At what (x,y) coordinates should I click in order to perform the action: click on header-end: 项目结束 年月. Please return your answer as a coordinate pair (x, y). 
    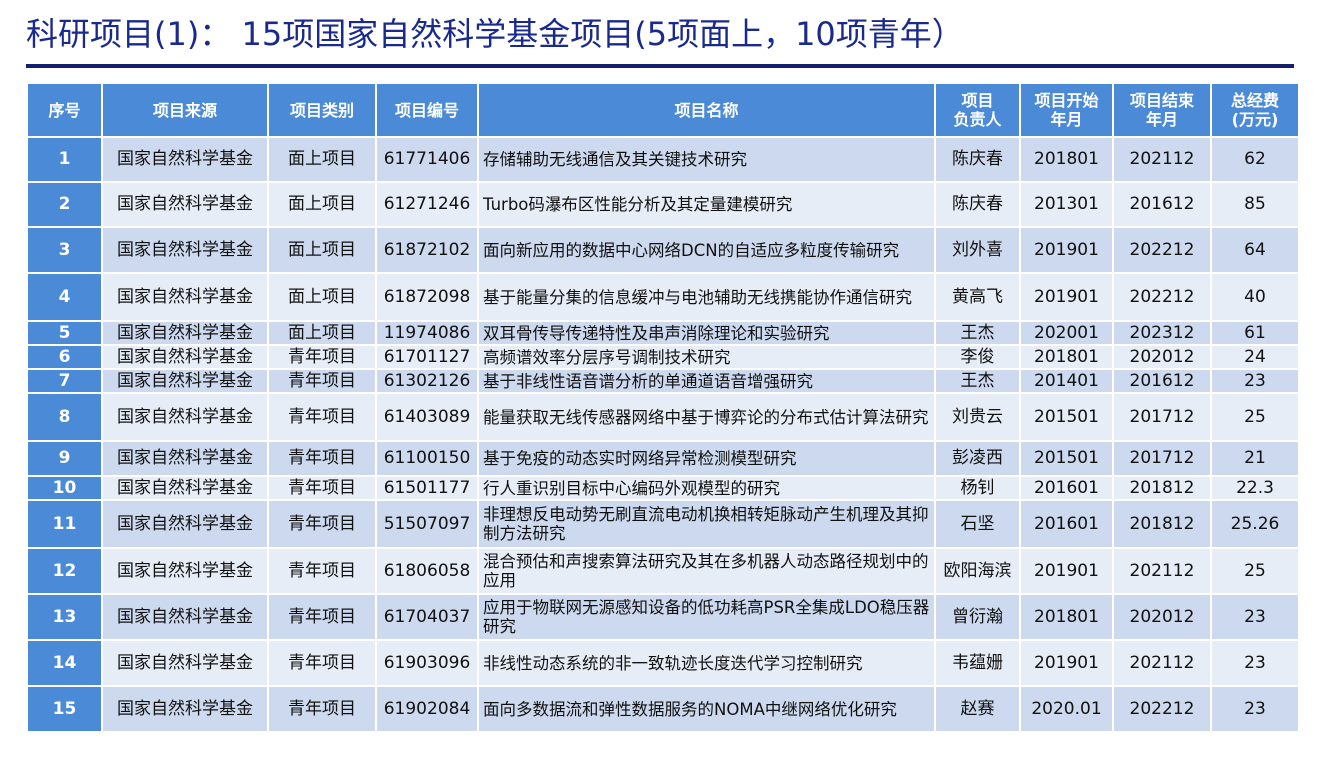
    Looking at the image, I should click on (1162, 110).